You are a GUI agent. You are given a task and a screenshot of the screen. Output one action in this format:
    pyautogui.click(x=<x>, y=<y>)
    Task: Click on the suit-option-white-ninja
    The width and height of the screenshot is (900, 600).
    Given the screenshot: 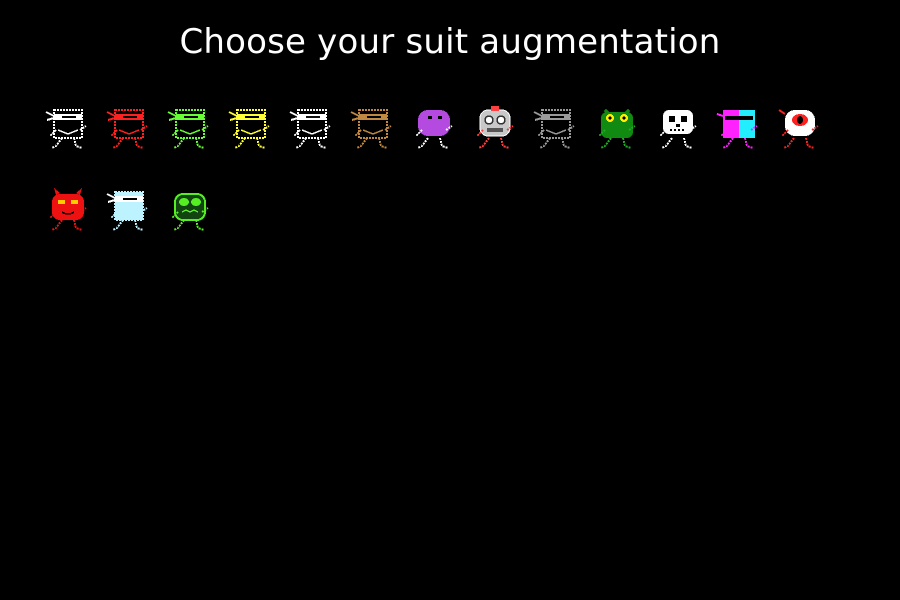 What is the action you would take?
    pyautogui.click(x=68, y=129)
    